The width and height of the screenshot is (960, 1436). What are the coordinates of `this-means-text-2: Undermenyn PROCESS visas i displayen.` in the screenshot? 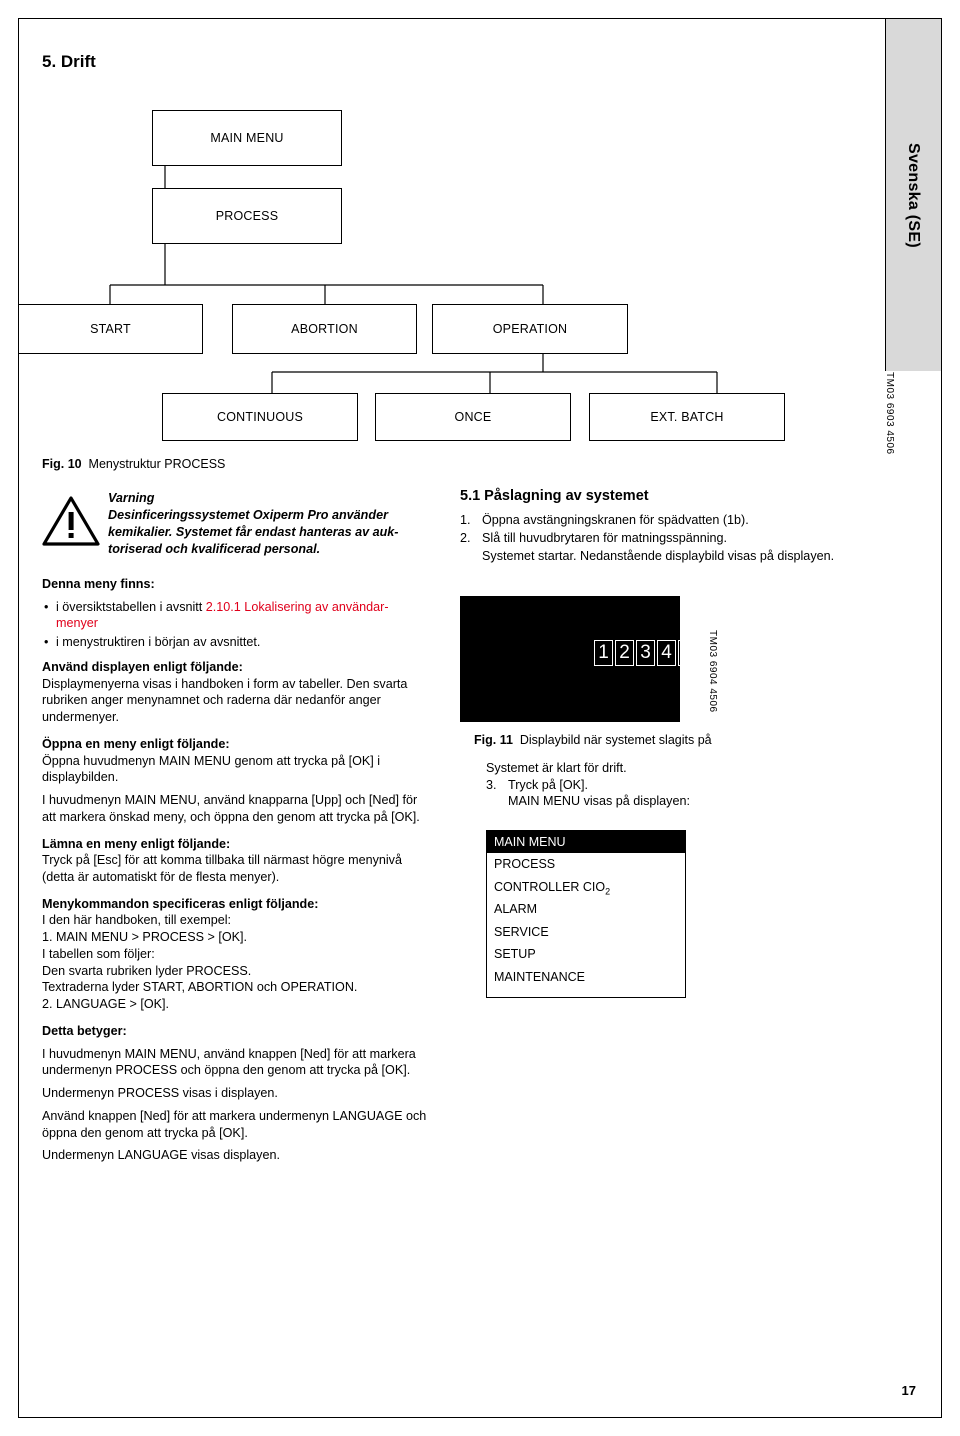 It's located at (160, 1093).